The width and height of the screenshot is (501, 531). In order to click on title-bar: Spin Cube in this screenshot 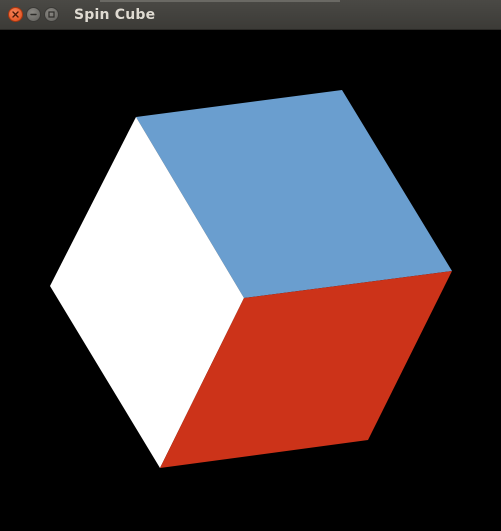, I will do `click(250, 15)`.